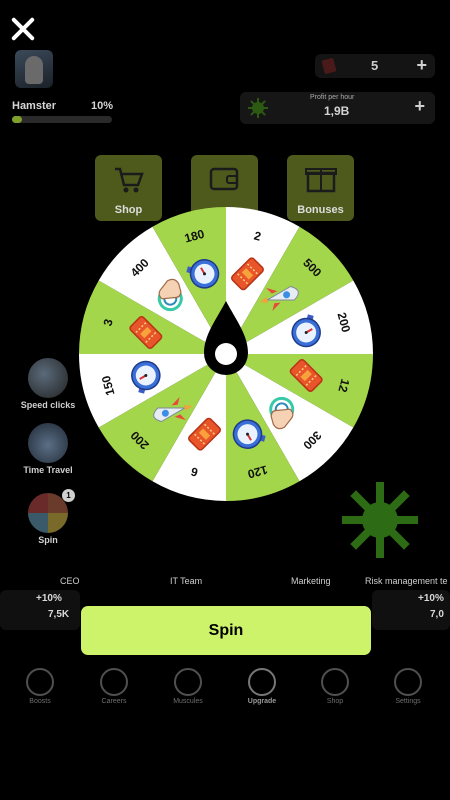  What do you see at coordinates (68, 495) in the screenshot?
I see `spin-badge: 1` at bounding box center [68, 495].